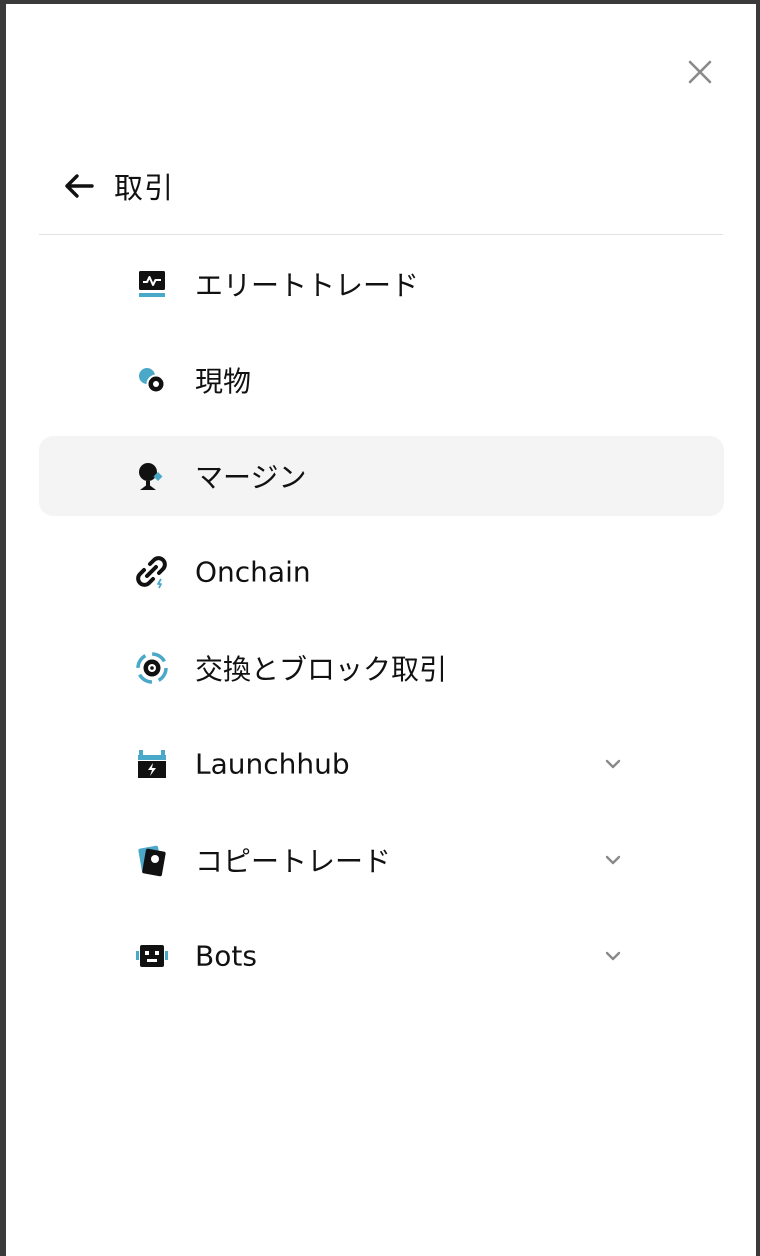  I want to click on menu-item-label: コピートレード, so click(293, 861).